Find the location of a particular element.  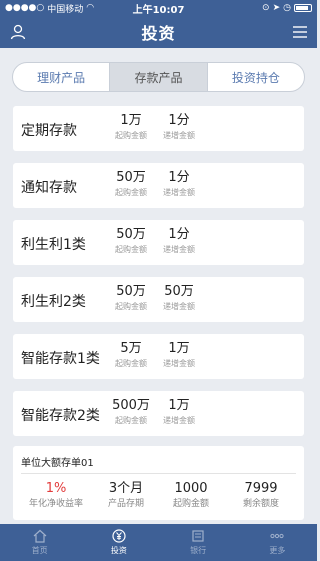

signal-icon: ●●●●○ is located at coordinates (25, 8).